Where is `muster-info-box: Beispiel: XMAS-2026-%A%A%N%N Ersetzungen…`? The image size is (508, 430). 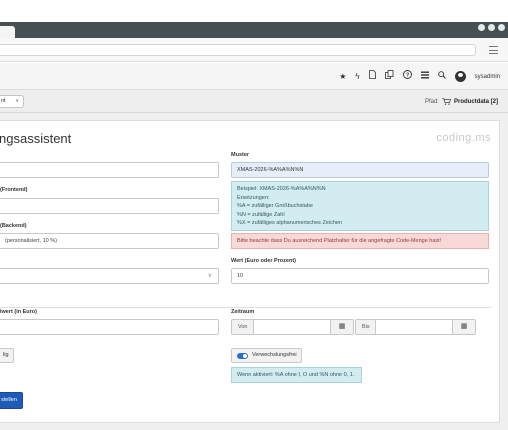 muster-info-box: Beispiel: XMAS-2026-%A%A%N%N Ersetzungen… is located at coordinates (360, 206).